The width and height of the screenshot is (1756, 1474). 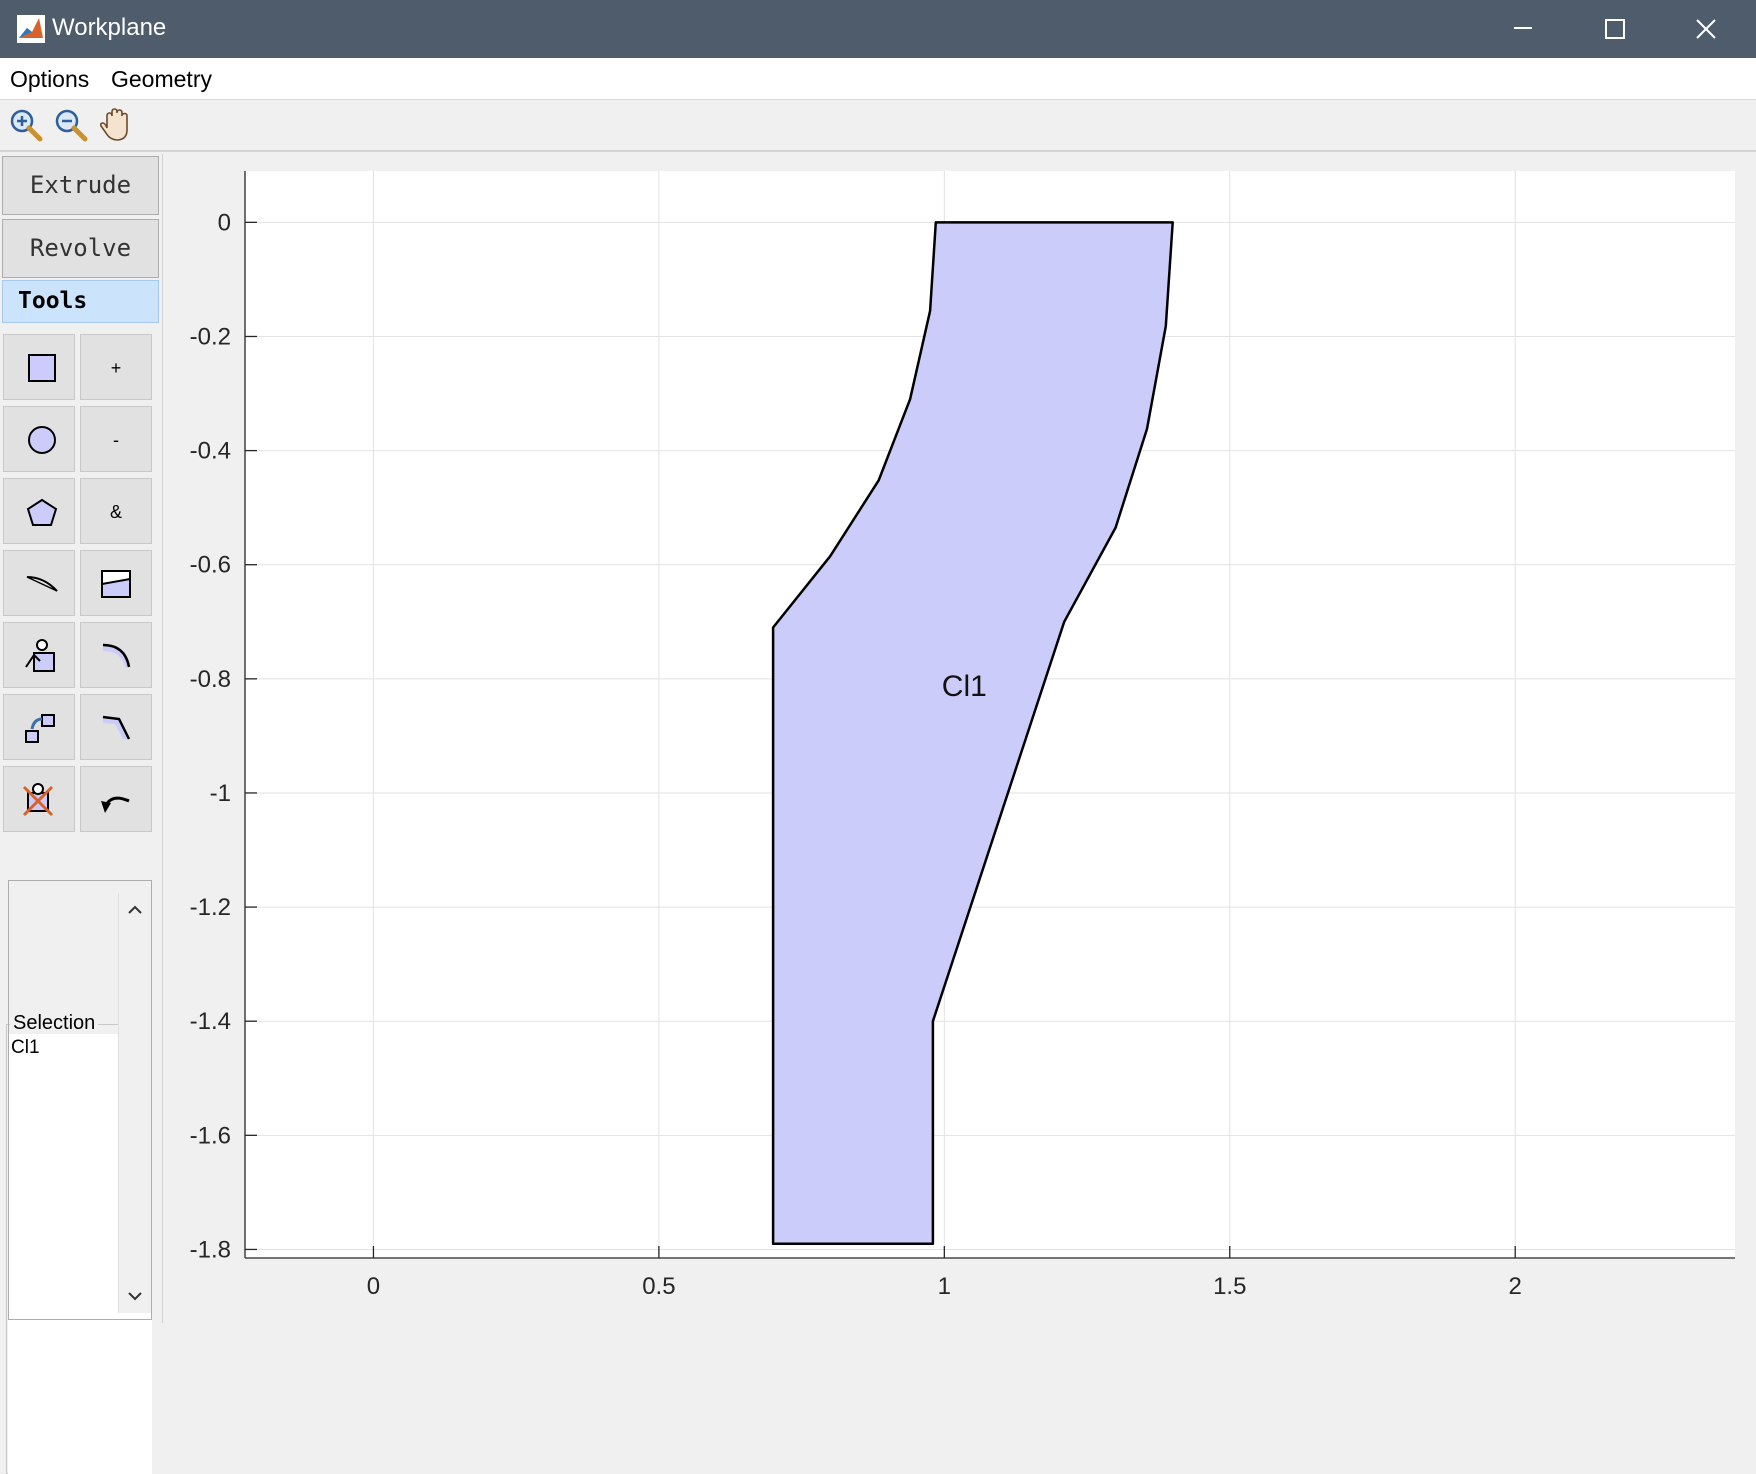 I want to click on y-tick-label: -1, so click(x=220, y=793).